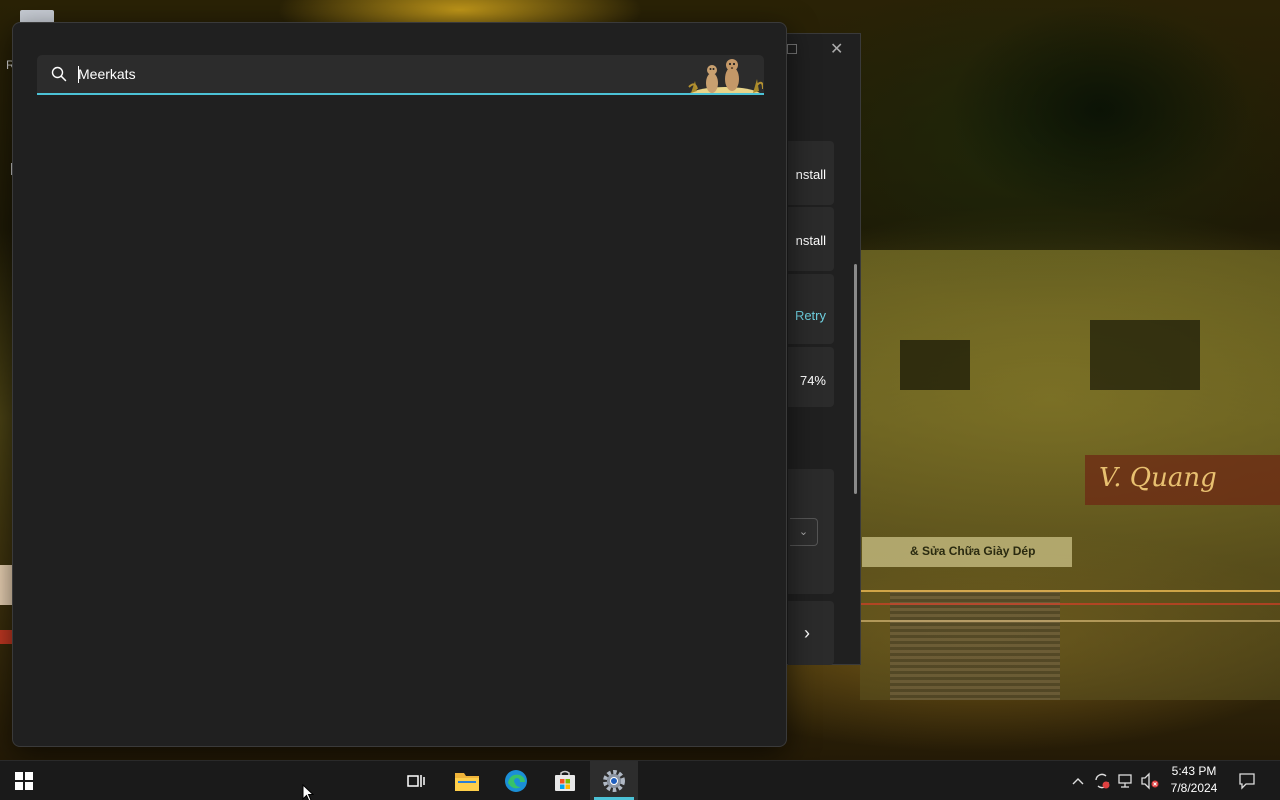 The image size is (1280, 800). What do you see at coordinates (565, 780) in the screenshot?
I see `microsoft-store-icon` at bounding box center [565, 780].